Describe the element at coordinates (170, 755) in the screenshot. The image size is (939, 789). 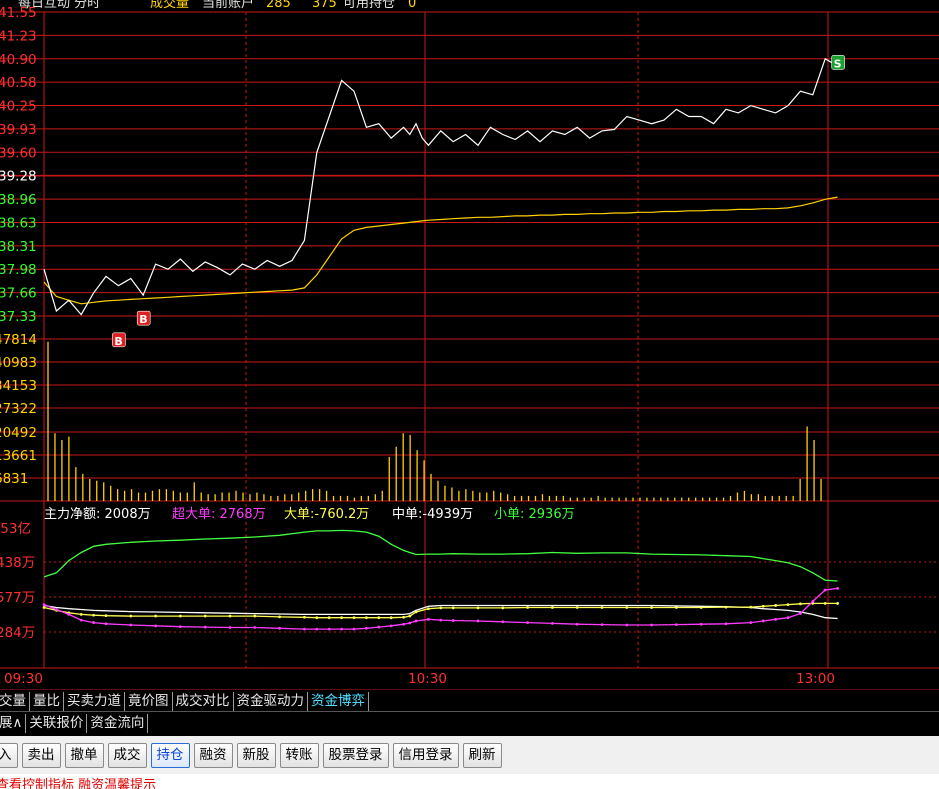
I see `toolbar-button: 持仓` at that location.